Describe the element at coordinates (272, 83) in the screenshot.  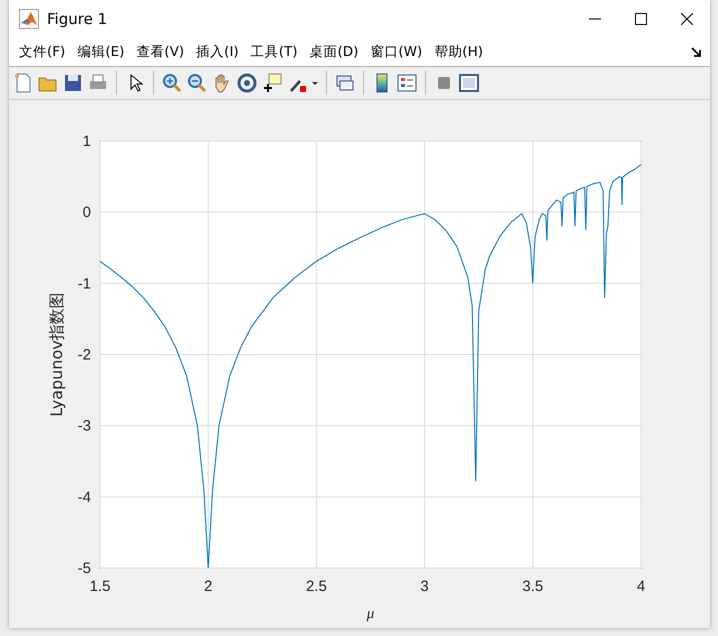
I see `data-cursor-icon` at that location.